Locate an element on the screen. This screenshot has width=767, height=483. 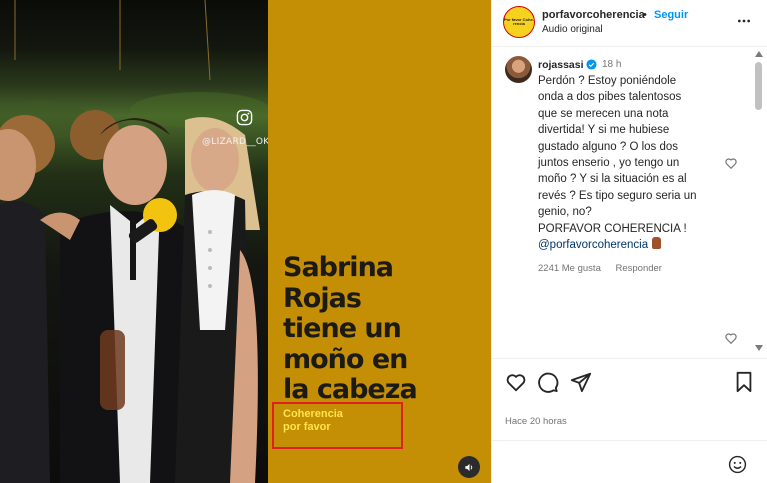
subtitle-line: Coherencia is located at coordinates (313, 414).